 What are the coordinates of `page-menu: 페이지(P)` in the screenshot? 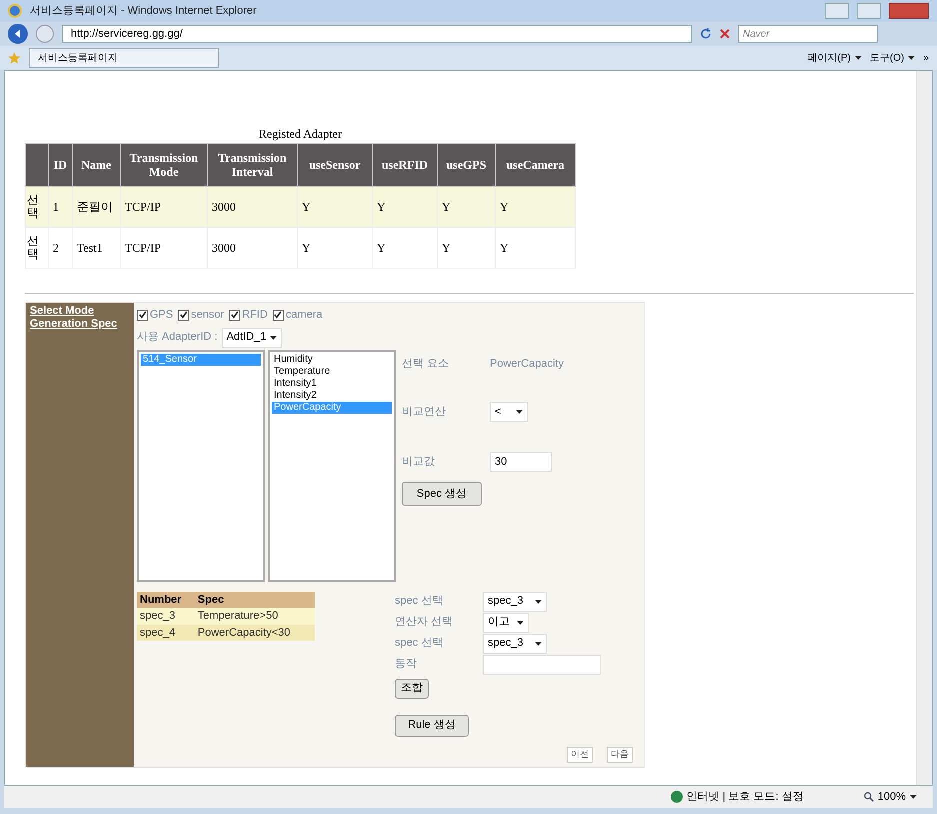 It's located at (835, 58).